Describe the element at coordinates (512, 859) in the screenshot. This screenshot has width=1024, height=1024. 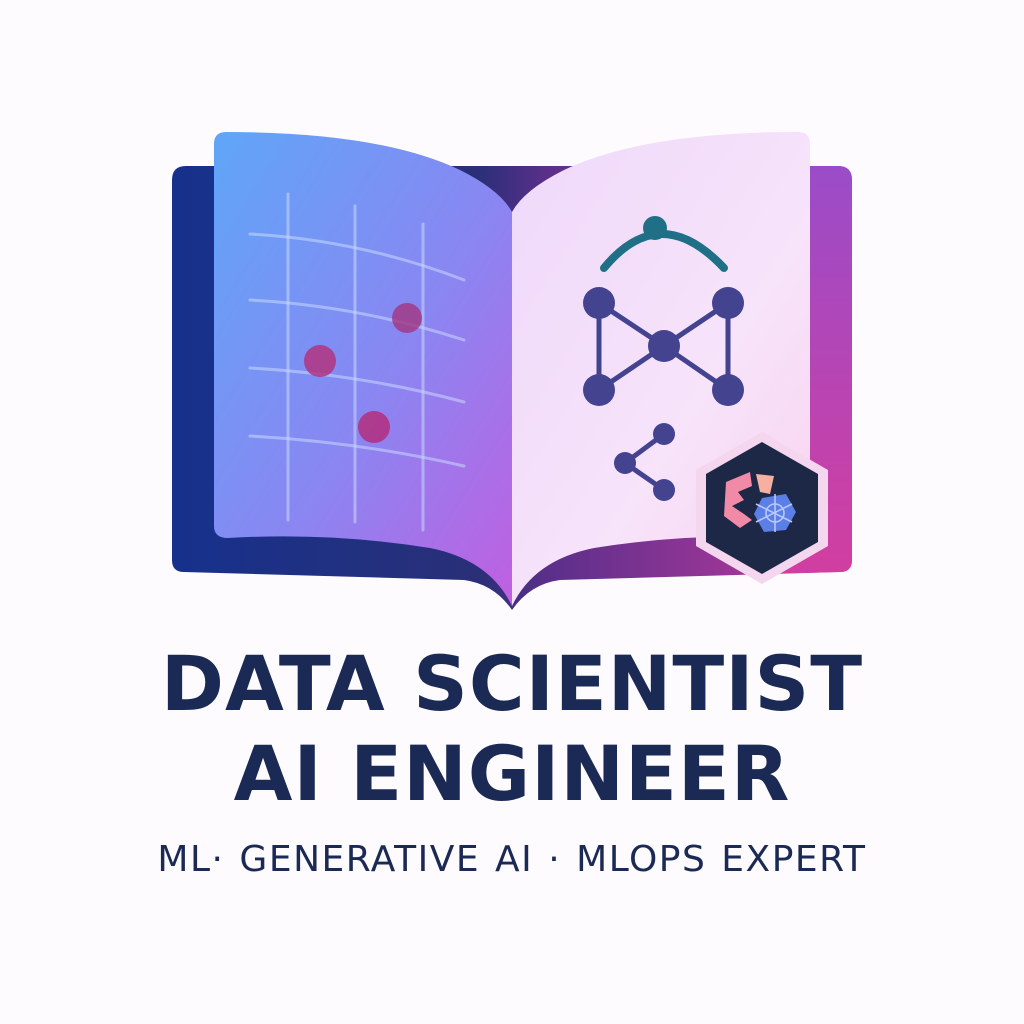
I see `tagline: ML· GENERATIVE AI · MLOPS EXPERT` at that location.